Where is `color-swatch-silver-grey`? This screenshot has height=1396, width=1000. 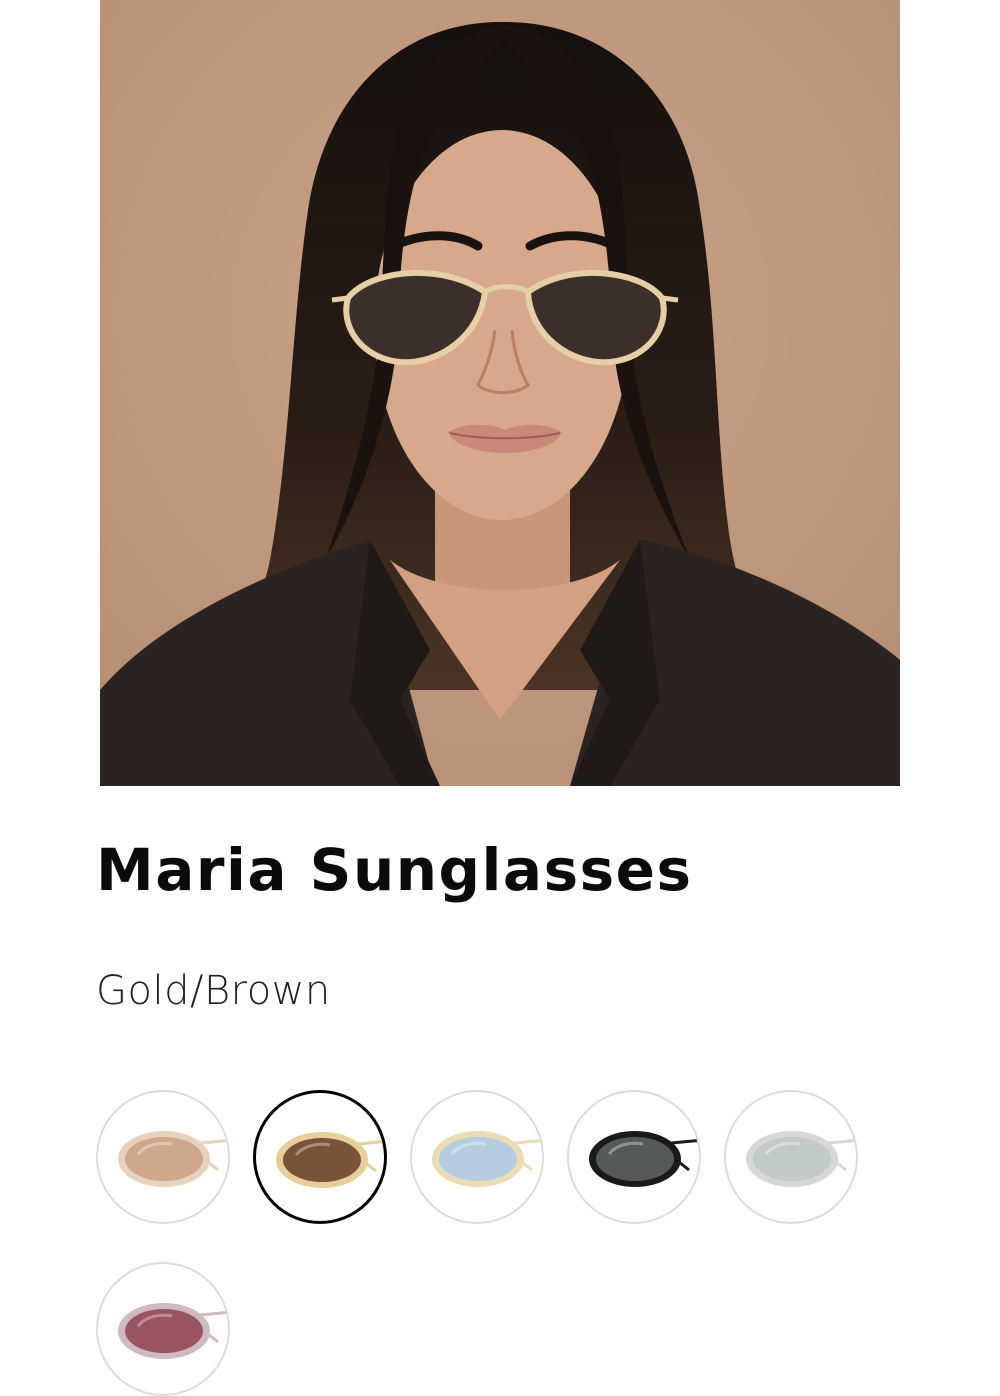
color-swatch-silver-grey is located at coordinates (791, 1157).